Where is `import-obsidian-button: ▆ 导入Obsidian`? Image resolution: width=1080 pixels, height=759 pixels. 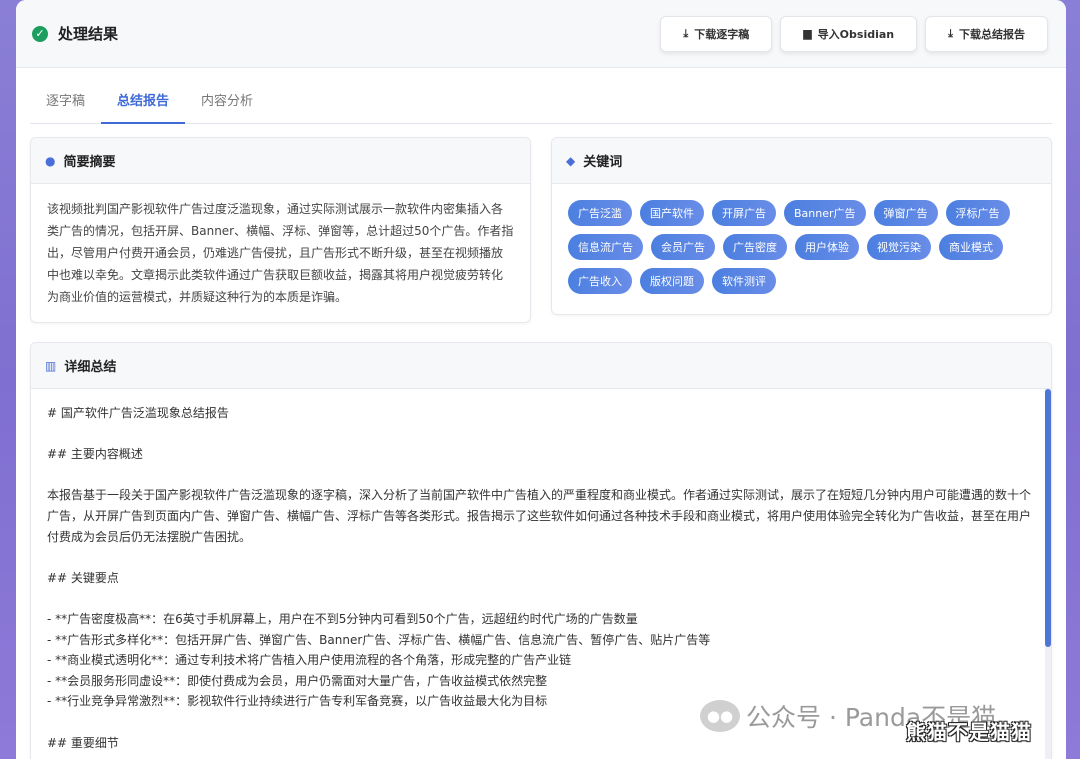
import-obsidian-button: ▆ 导入Obsidian is located at coordinates (849, 33).